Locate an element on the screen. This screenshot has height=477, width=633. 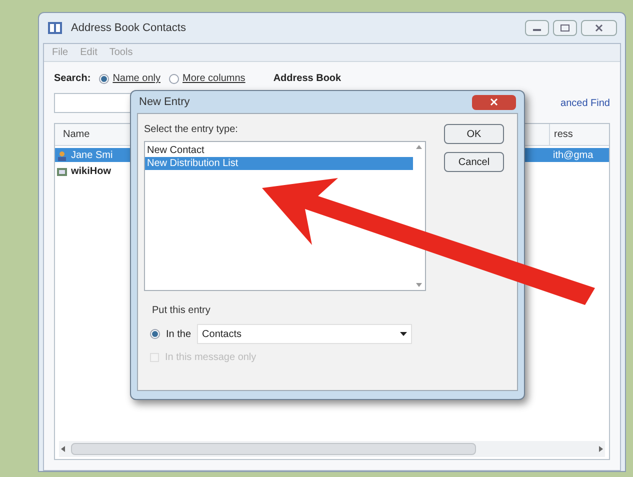
search-label: Search: is located at coordinates (72, 79).